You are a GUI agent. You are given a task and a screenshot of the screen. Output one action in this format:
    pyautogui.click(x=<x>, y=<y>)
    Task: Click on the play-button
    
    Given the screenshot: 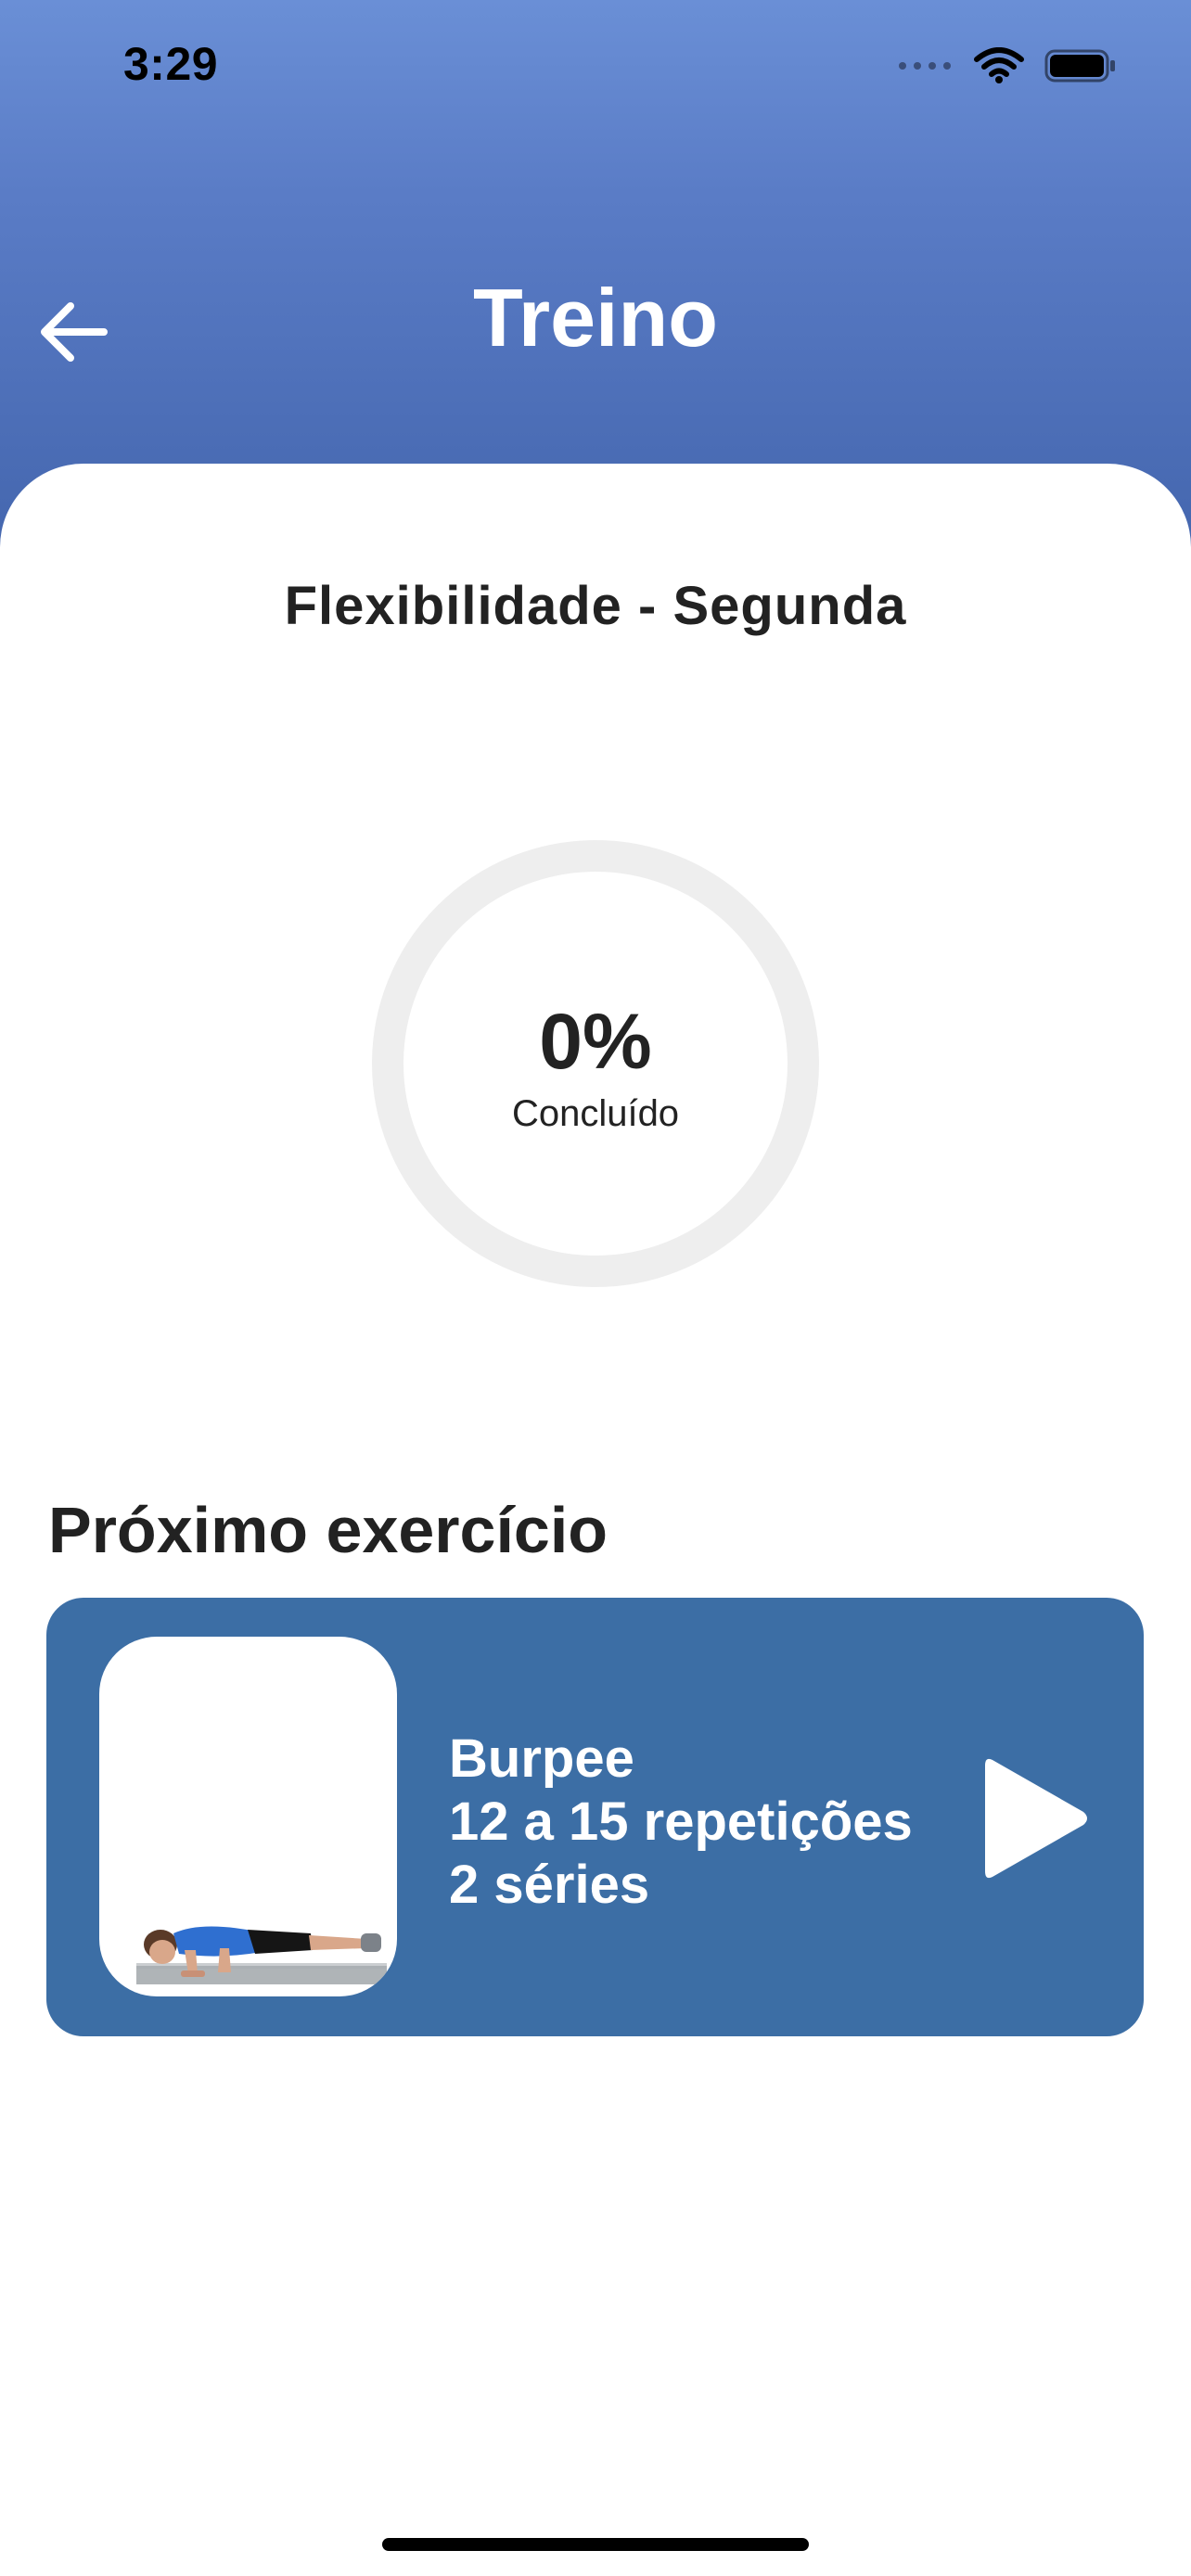 What is the action you would take?
    pyautogui.click(x=1034, y=1820)
    